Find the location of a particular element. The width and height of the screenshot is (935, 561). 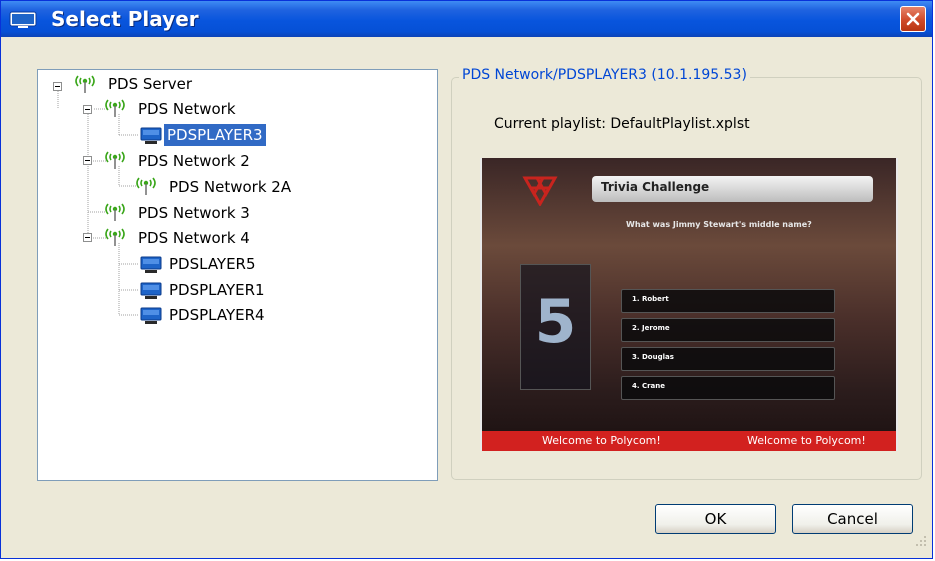

preview-timer-box: 5 is located at coordinates (555, 327).